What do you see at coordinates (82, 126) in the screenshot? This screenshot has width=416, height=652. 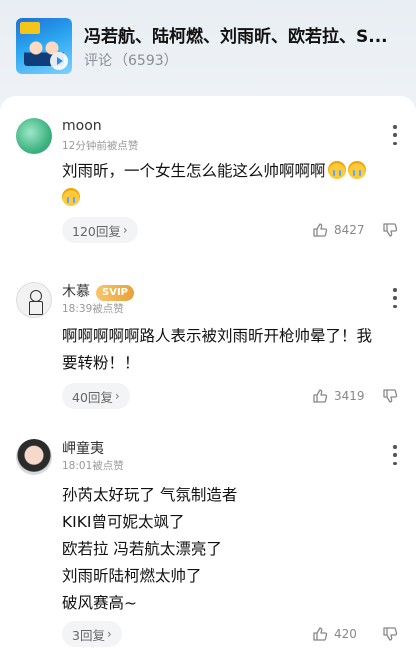 I see `username: moon` at bounding box center [82, 126].